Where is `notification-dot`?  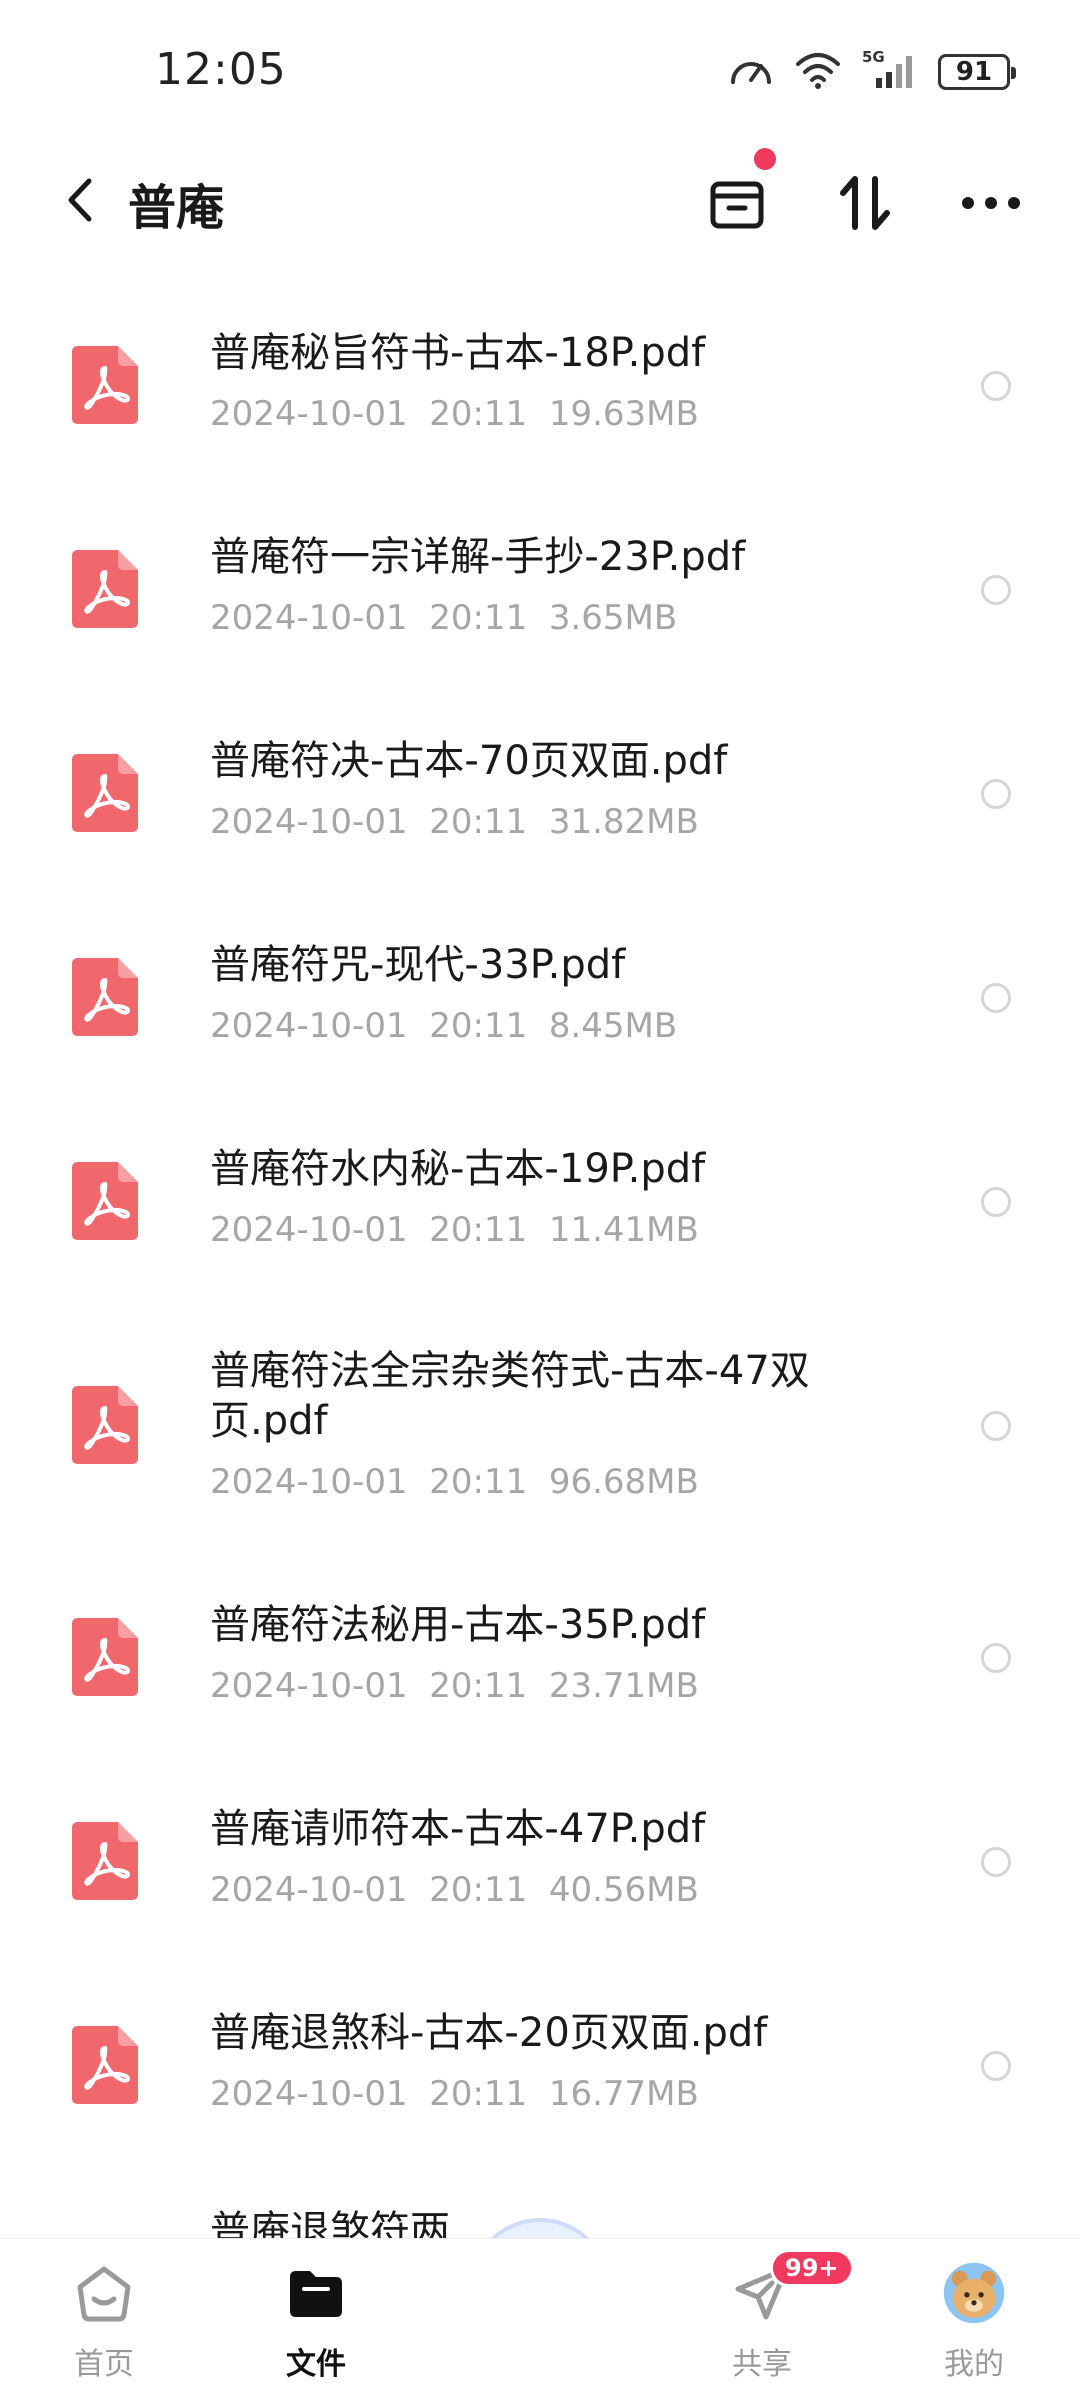
notification-dot is located at coordinates (765, 159).